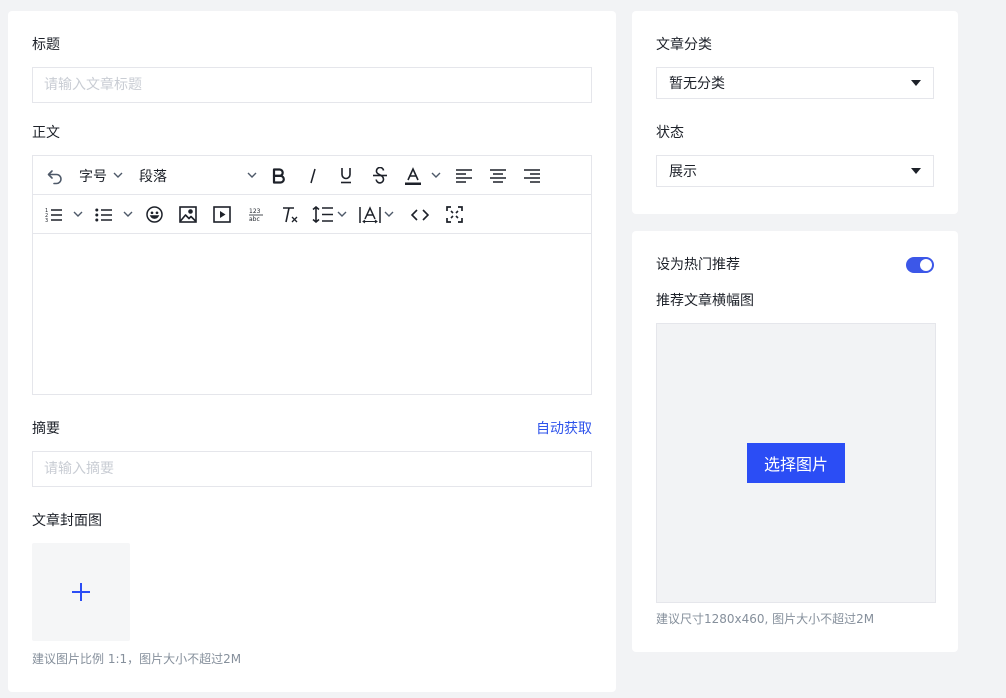 The image size is (1006, 698). I want to click on summary-label: 摘要, so click(46, 429).